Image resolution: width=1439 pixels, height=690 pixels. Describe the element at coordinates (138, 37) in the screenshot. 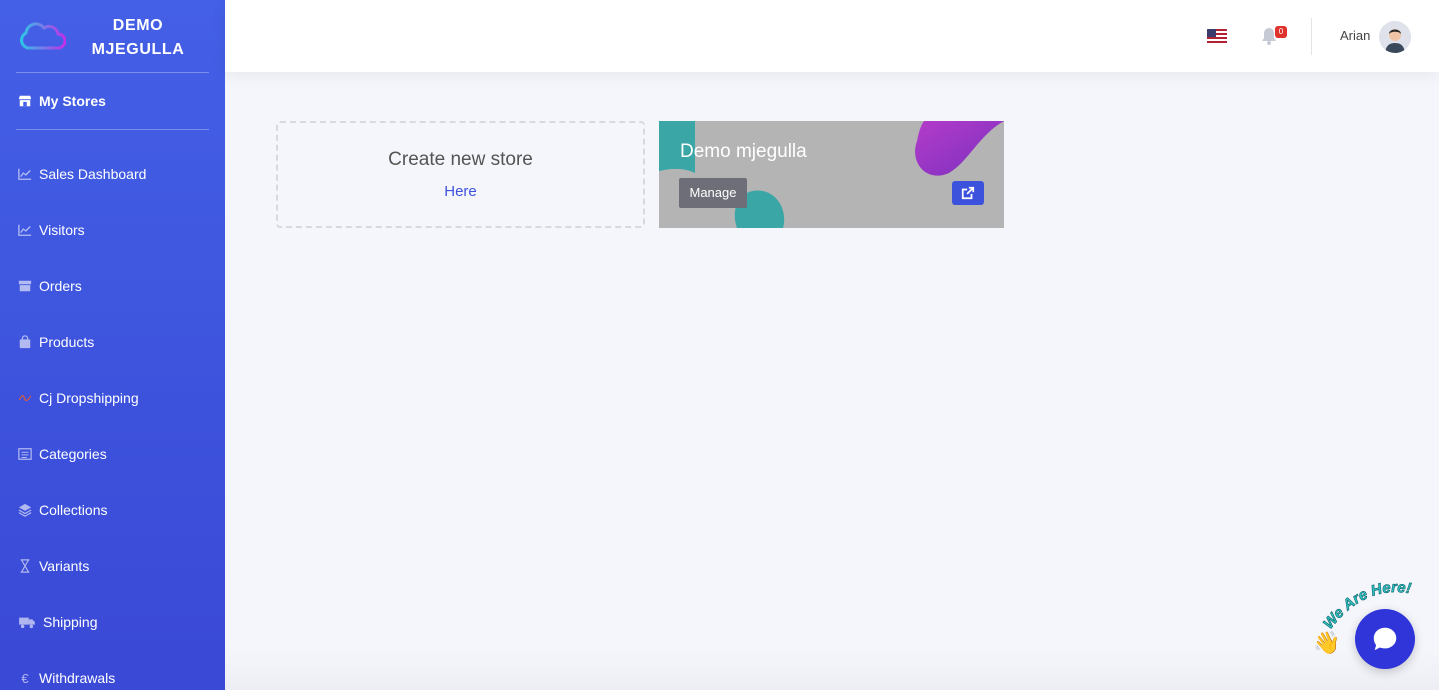

I see `brand-name: DEMO MJEGULLA` at that location.